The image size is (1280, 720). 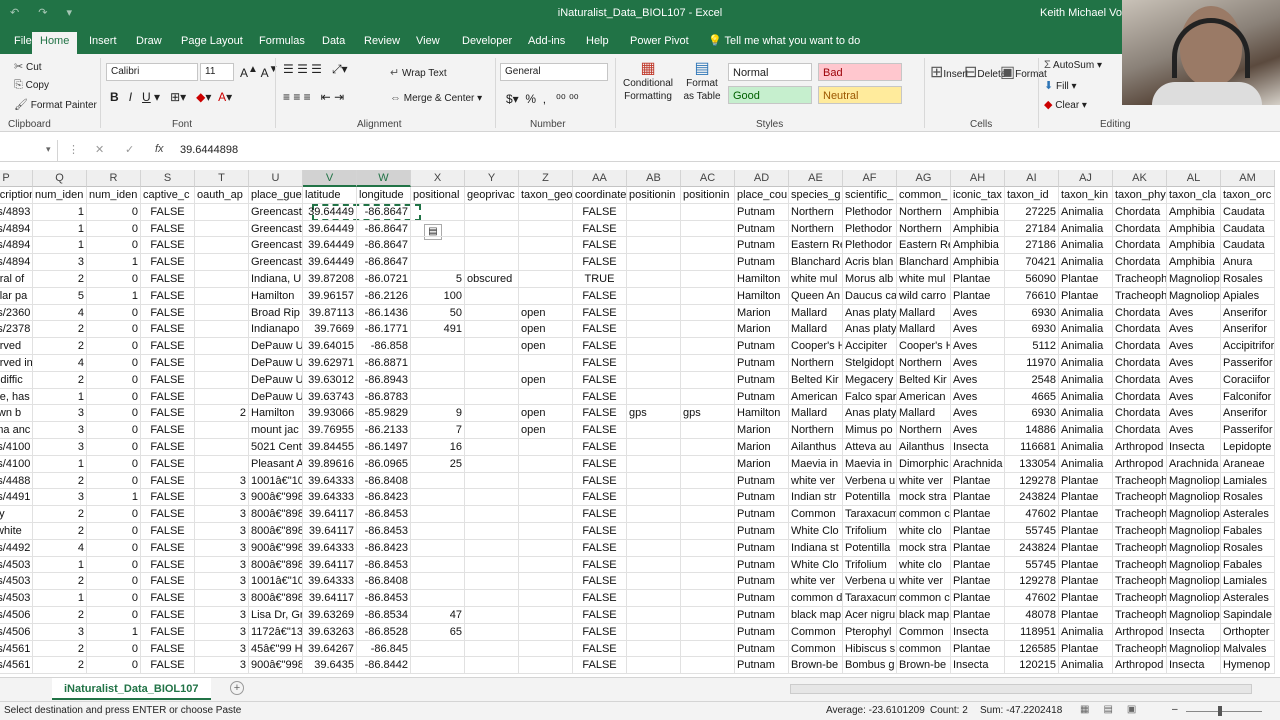 I want to click on cell: Mallard, so click(x=924, y=414).